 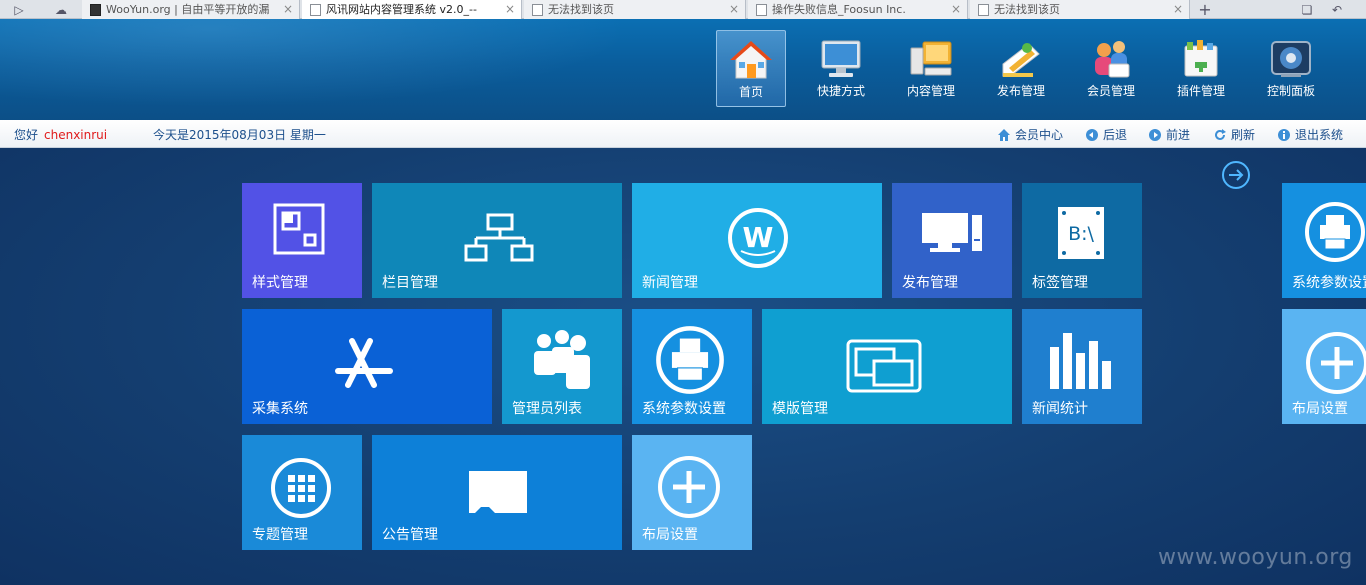 I want to click on browser-tab-active: 风讯网站内容管理系统 v2.0_-- ×, so click(x=412, y=9).